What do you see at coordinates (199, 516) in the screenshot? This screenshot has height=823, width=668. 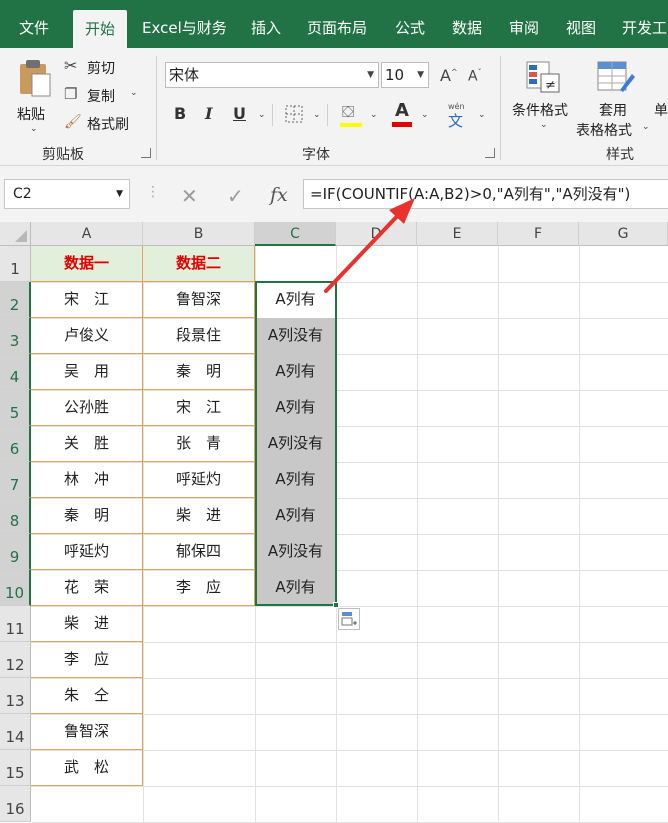 I see `cell-b8: 柴 进` at bounding box center [199, 516].